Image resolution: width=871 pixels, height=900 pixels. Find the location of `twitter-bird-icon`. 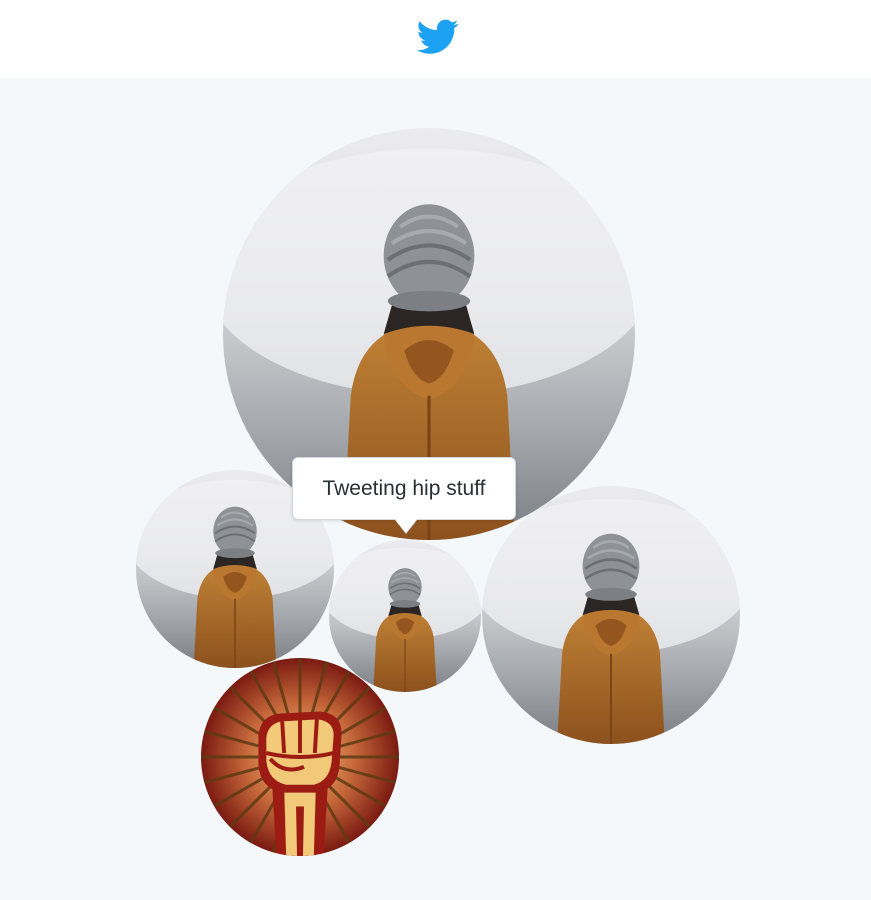

twitter-bird-icon is located at coordinates (437, 37).